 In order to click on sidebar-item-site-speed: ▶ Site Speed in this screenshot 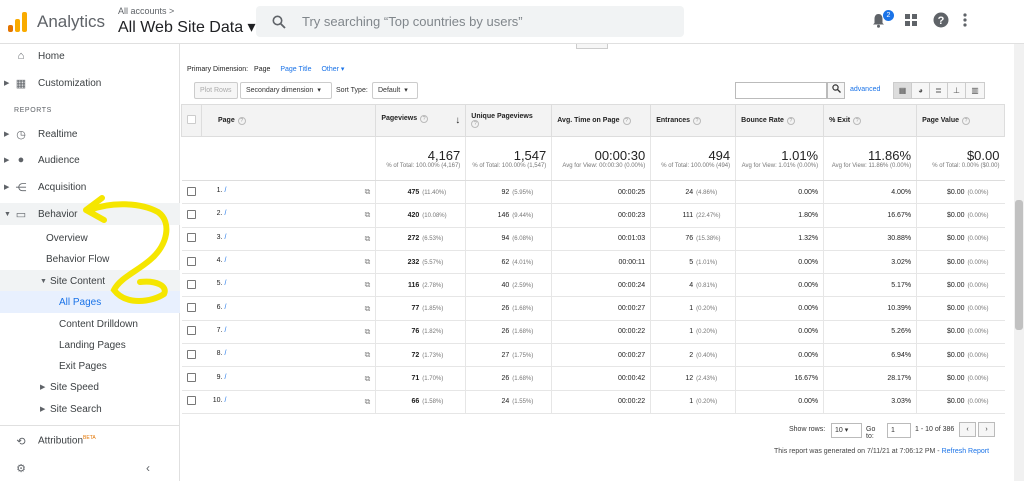, I will do `click(90, 387)`.